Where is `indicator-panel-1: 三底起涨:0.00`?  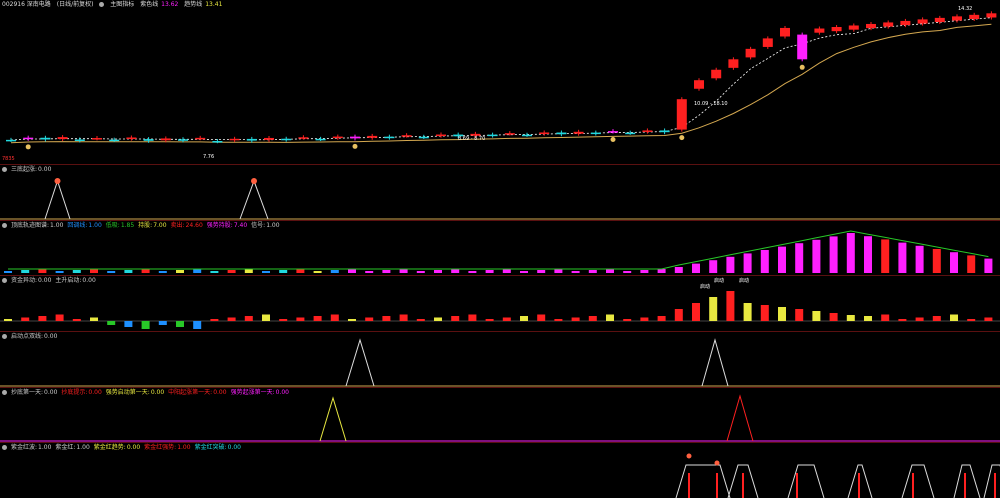 indicator-panel-1: 三底起涨:0.00 is located at coordinates (500, 192).